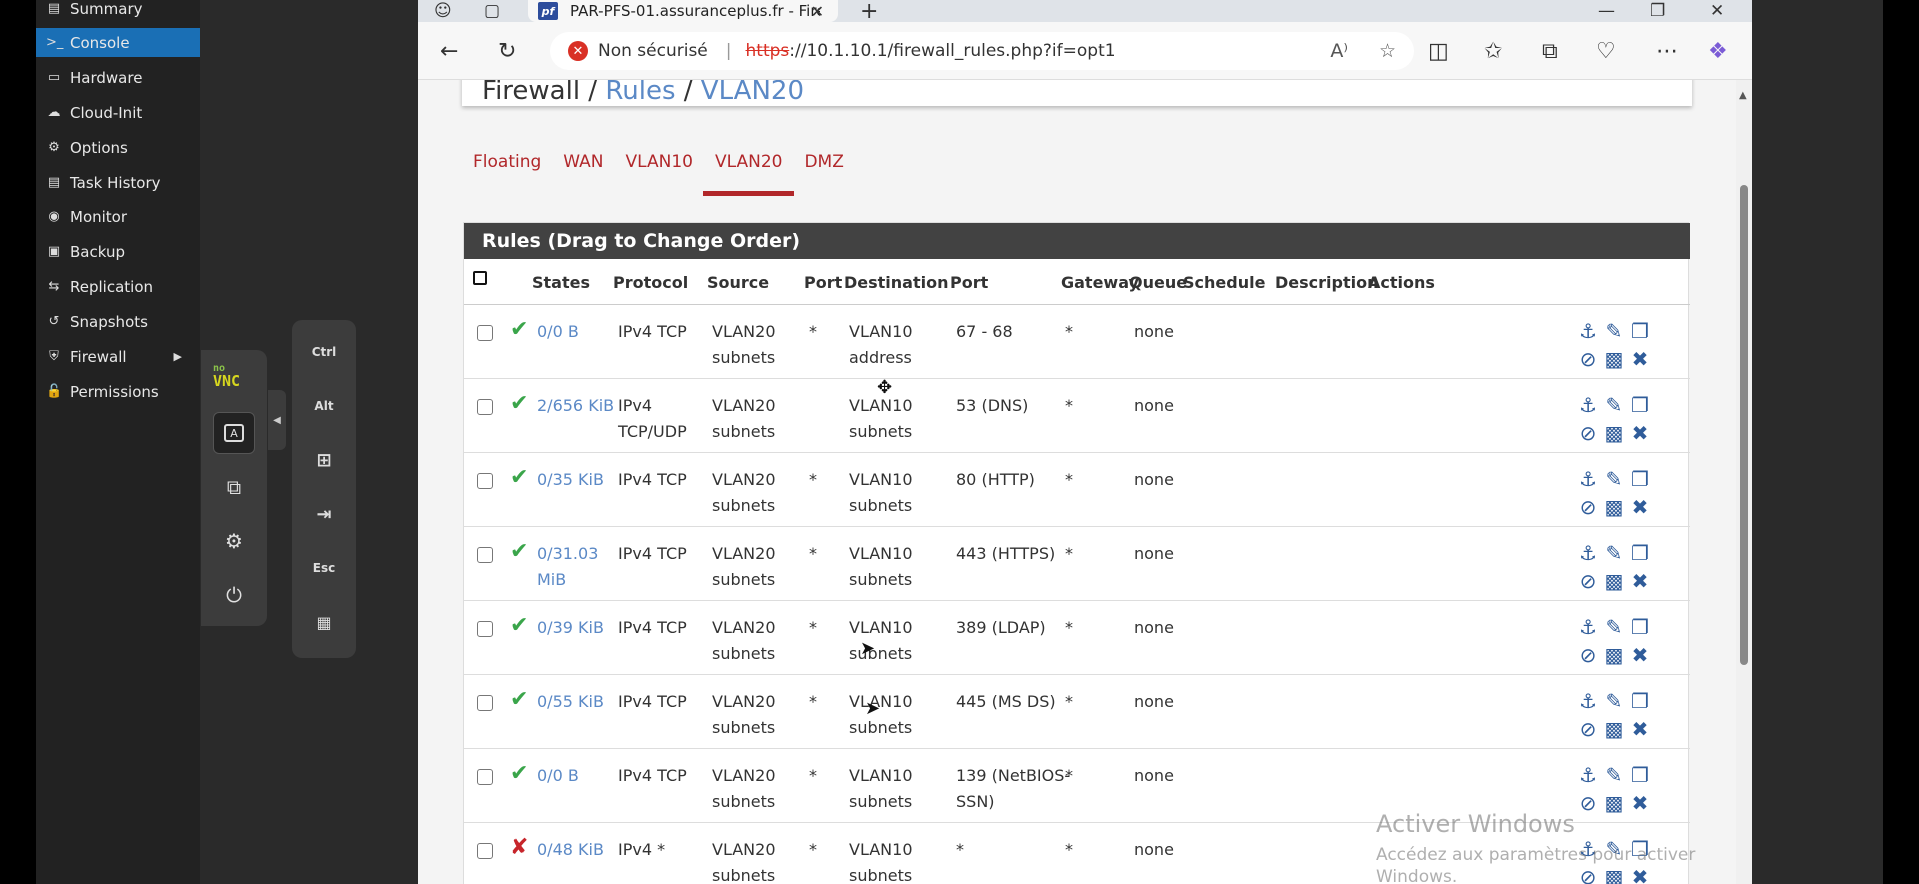 Image resolution: width=1919 pixels, height=884 pixels. I want to click on esc-key-button: Esc, so click(324, 568).